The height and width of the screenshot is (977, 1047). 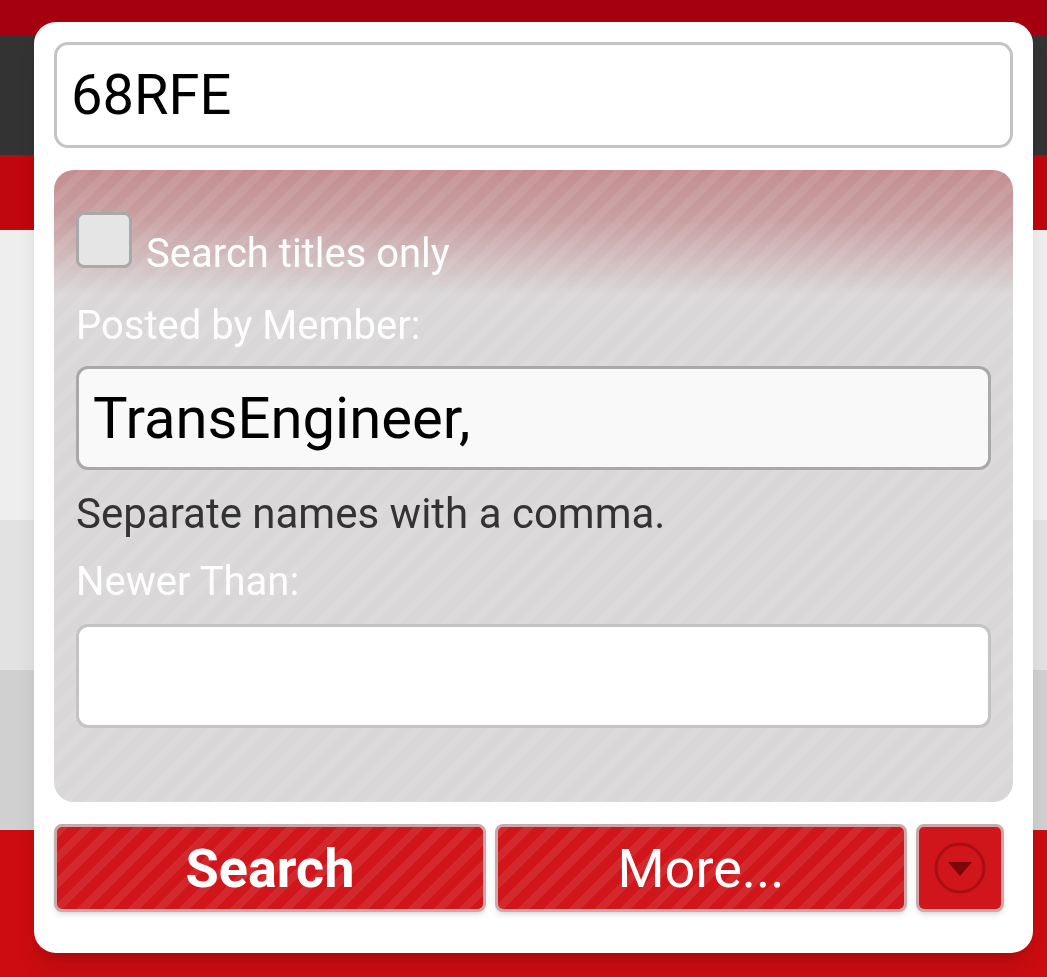 I want to click on date-field, so click(x=533, y=676).